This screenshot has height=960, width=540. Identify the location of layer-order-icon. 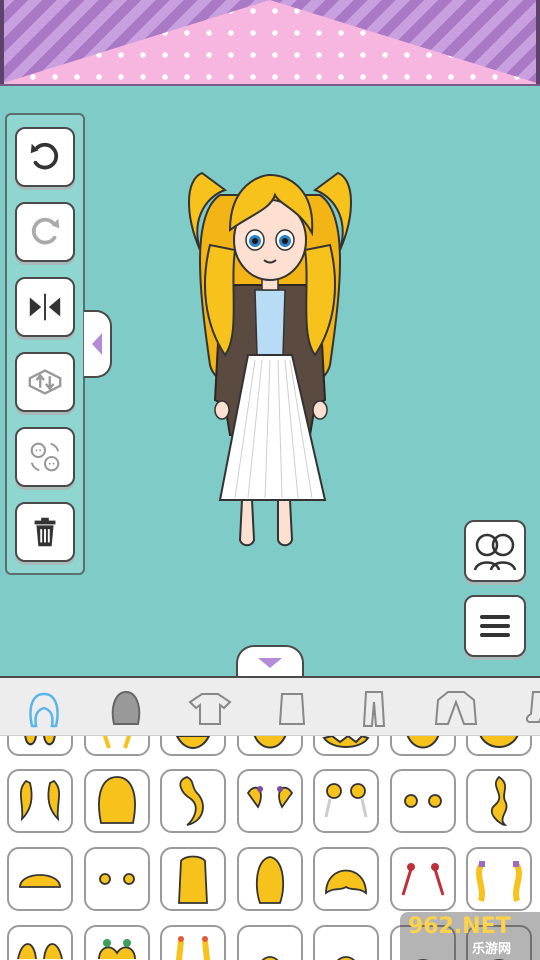
(45, 382).